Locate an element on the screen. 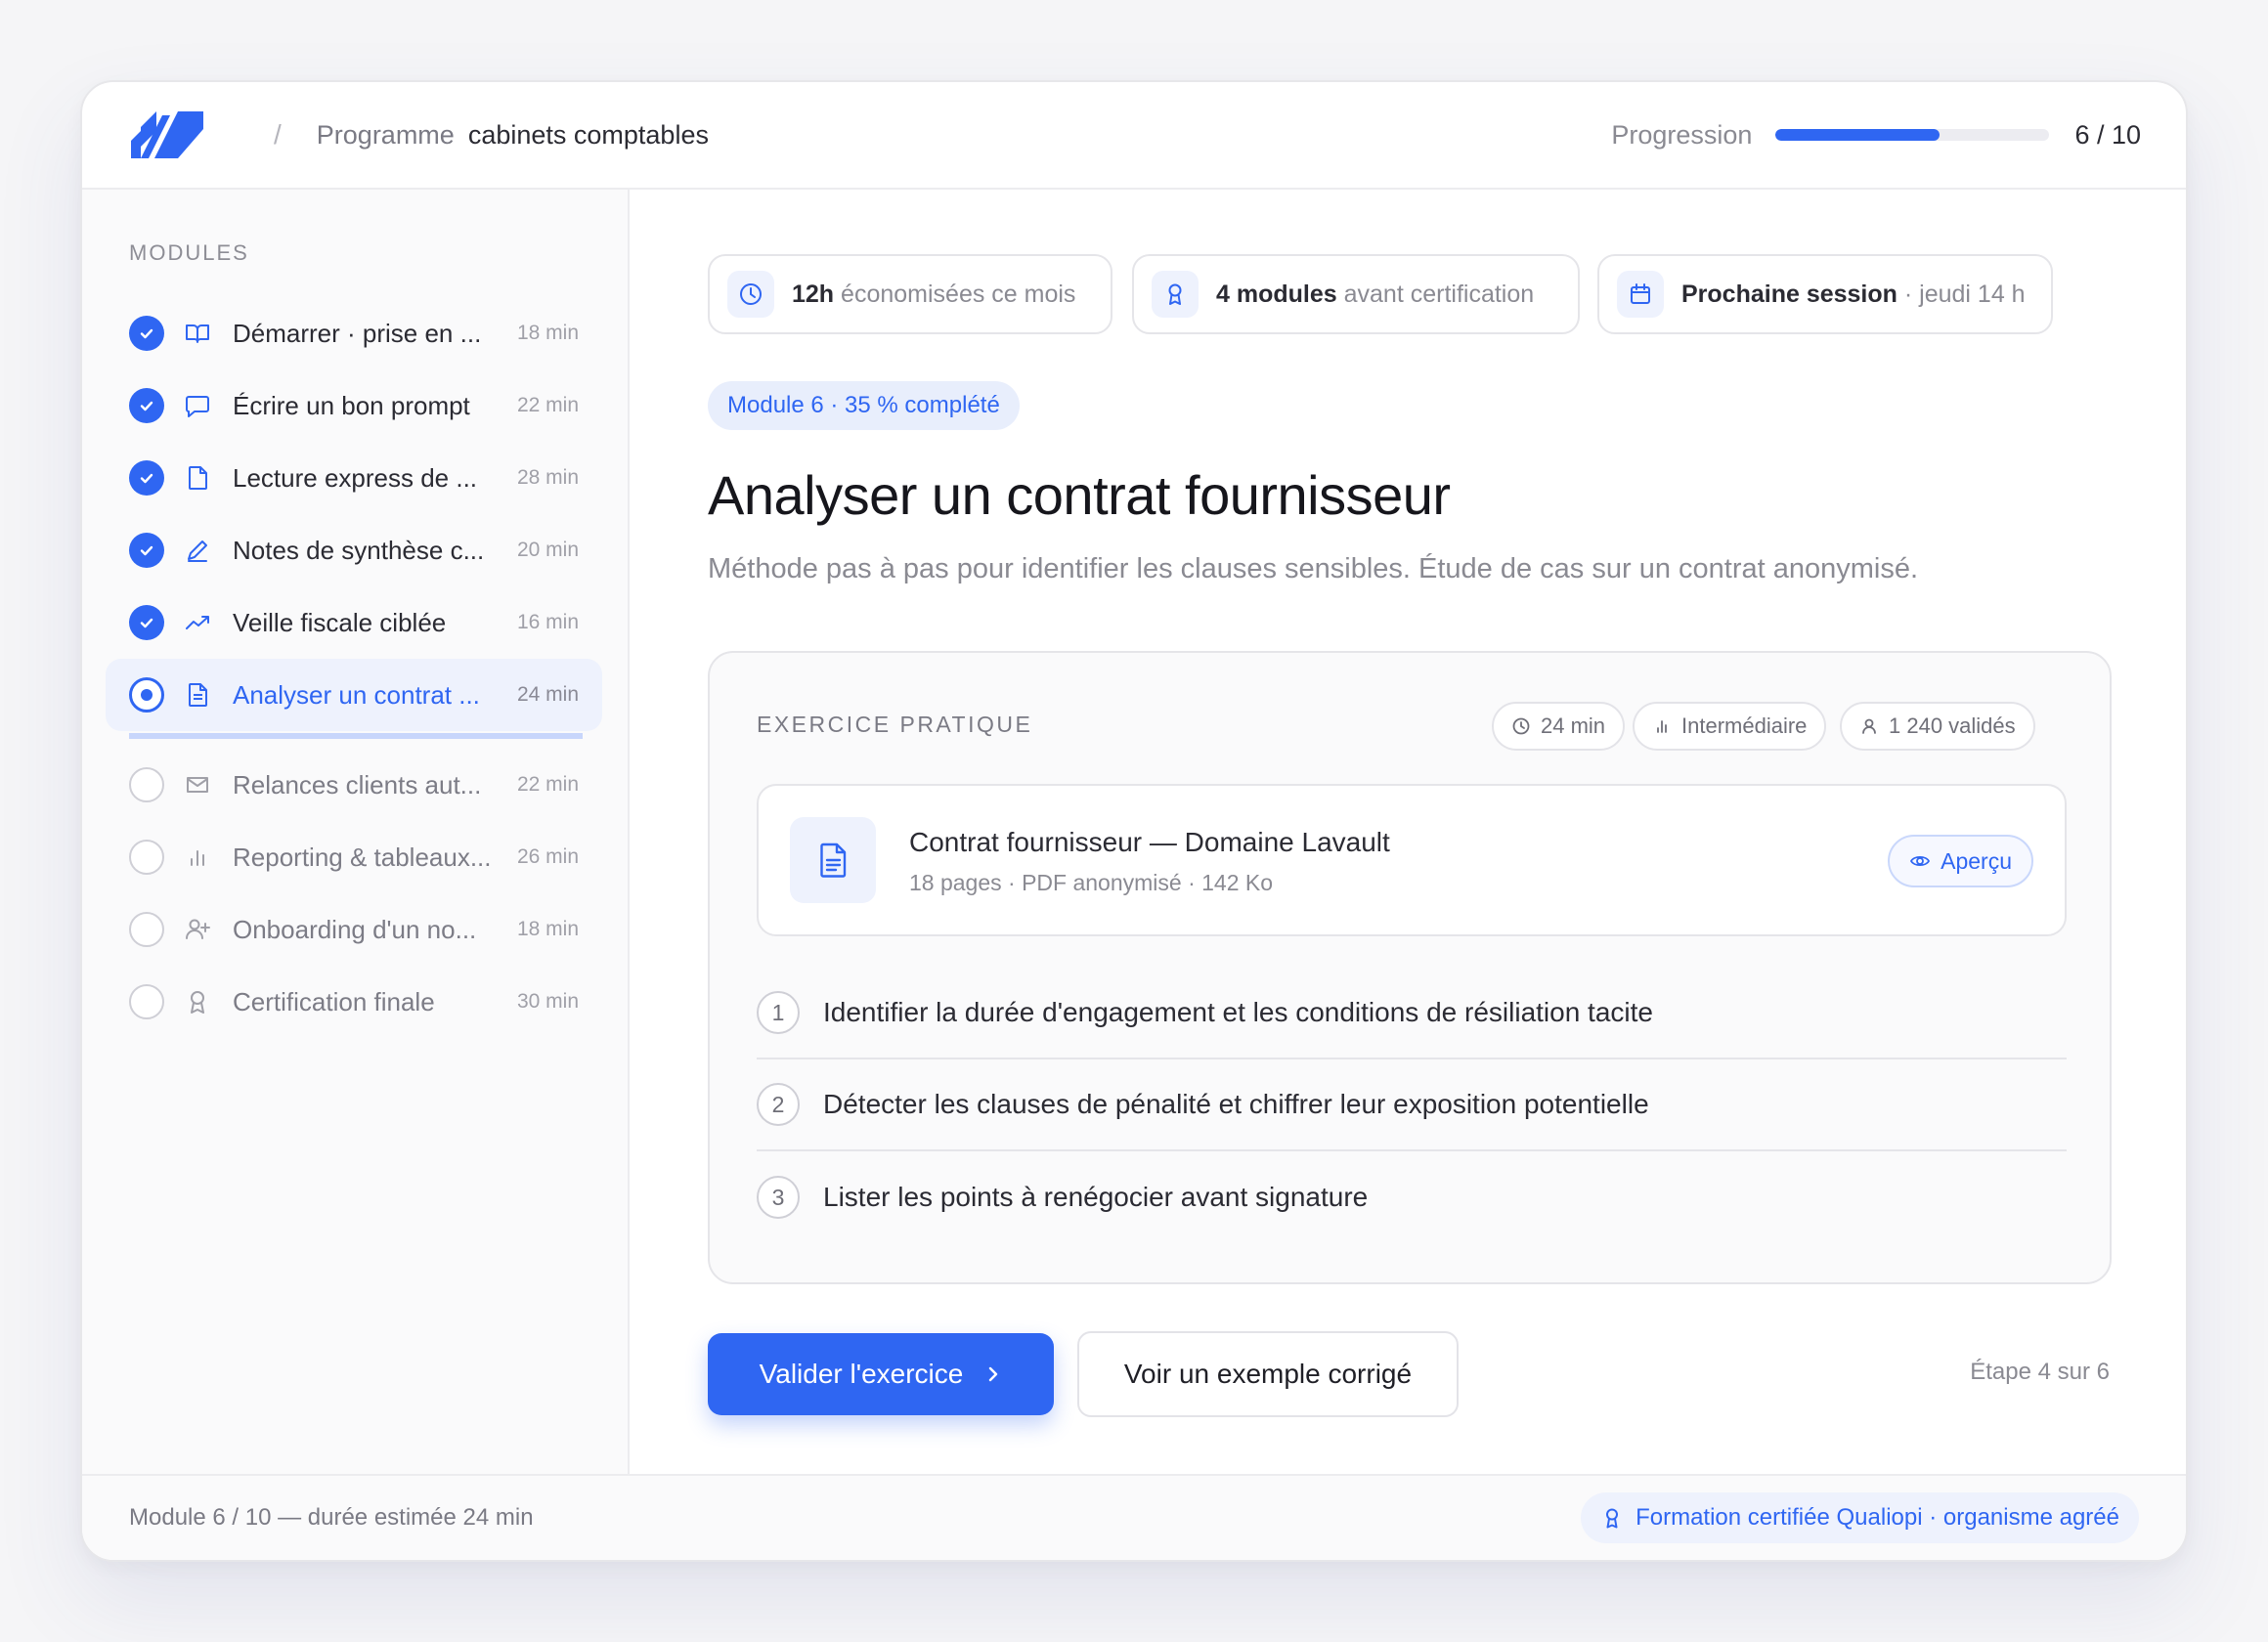  next-session-chip: Prochaine session · jeudi 14 h is located at coordinates (1825, 294).